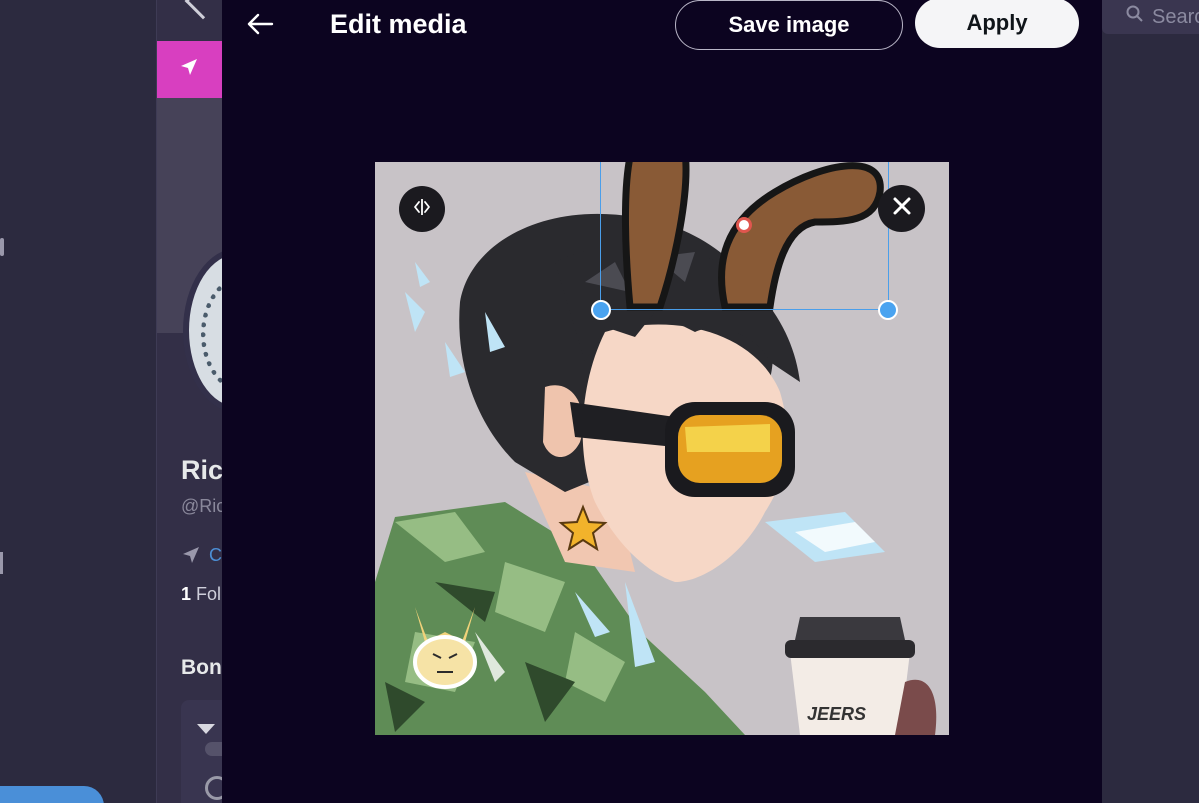 This screenshot has width=1199, height=803. I want to click on close-icon, so click(902, 208).